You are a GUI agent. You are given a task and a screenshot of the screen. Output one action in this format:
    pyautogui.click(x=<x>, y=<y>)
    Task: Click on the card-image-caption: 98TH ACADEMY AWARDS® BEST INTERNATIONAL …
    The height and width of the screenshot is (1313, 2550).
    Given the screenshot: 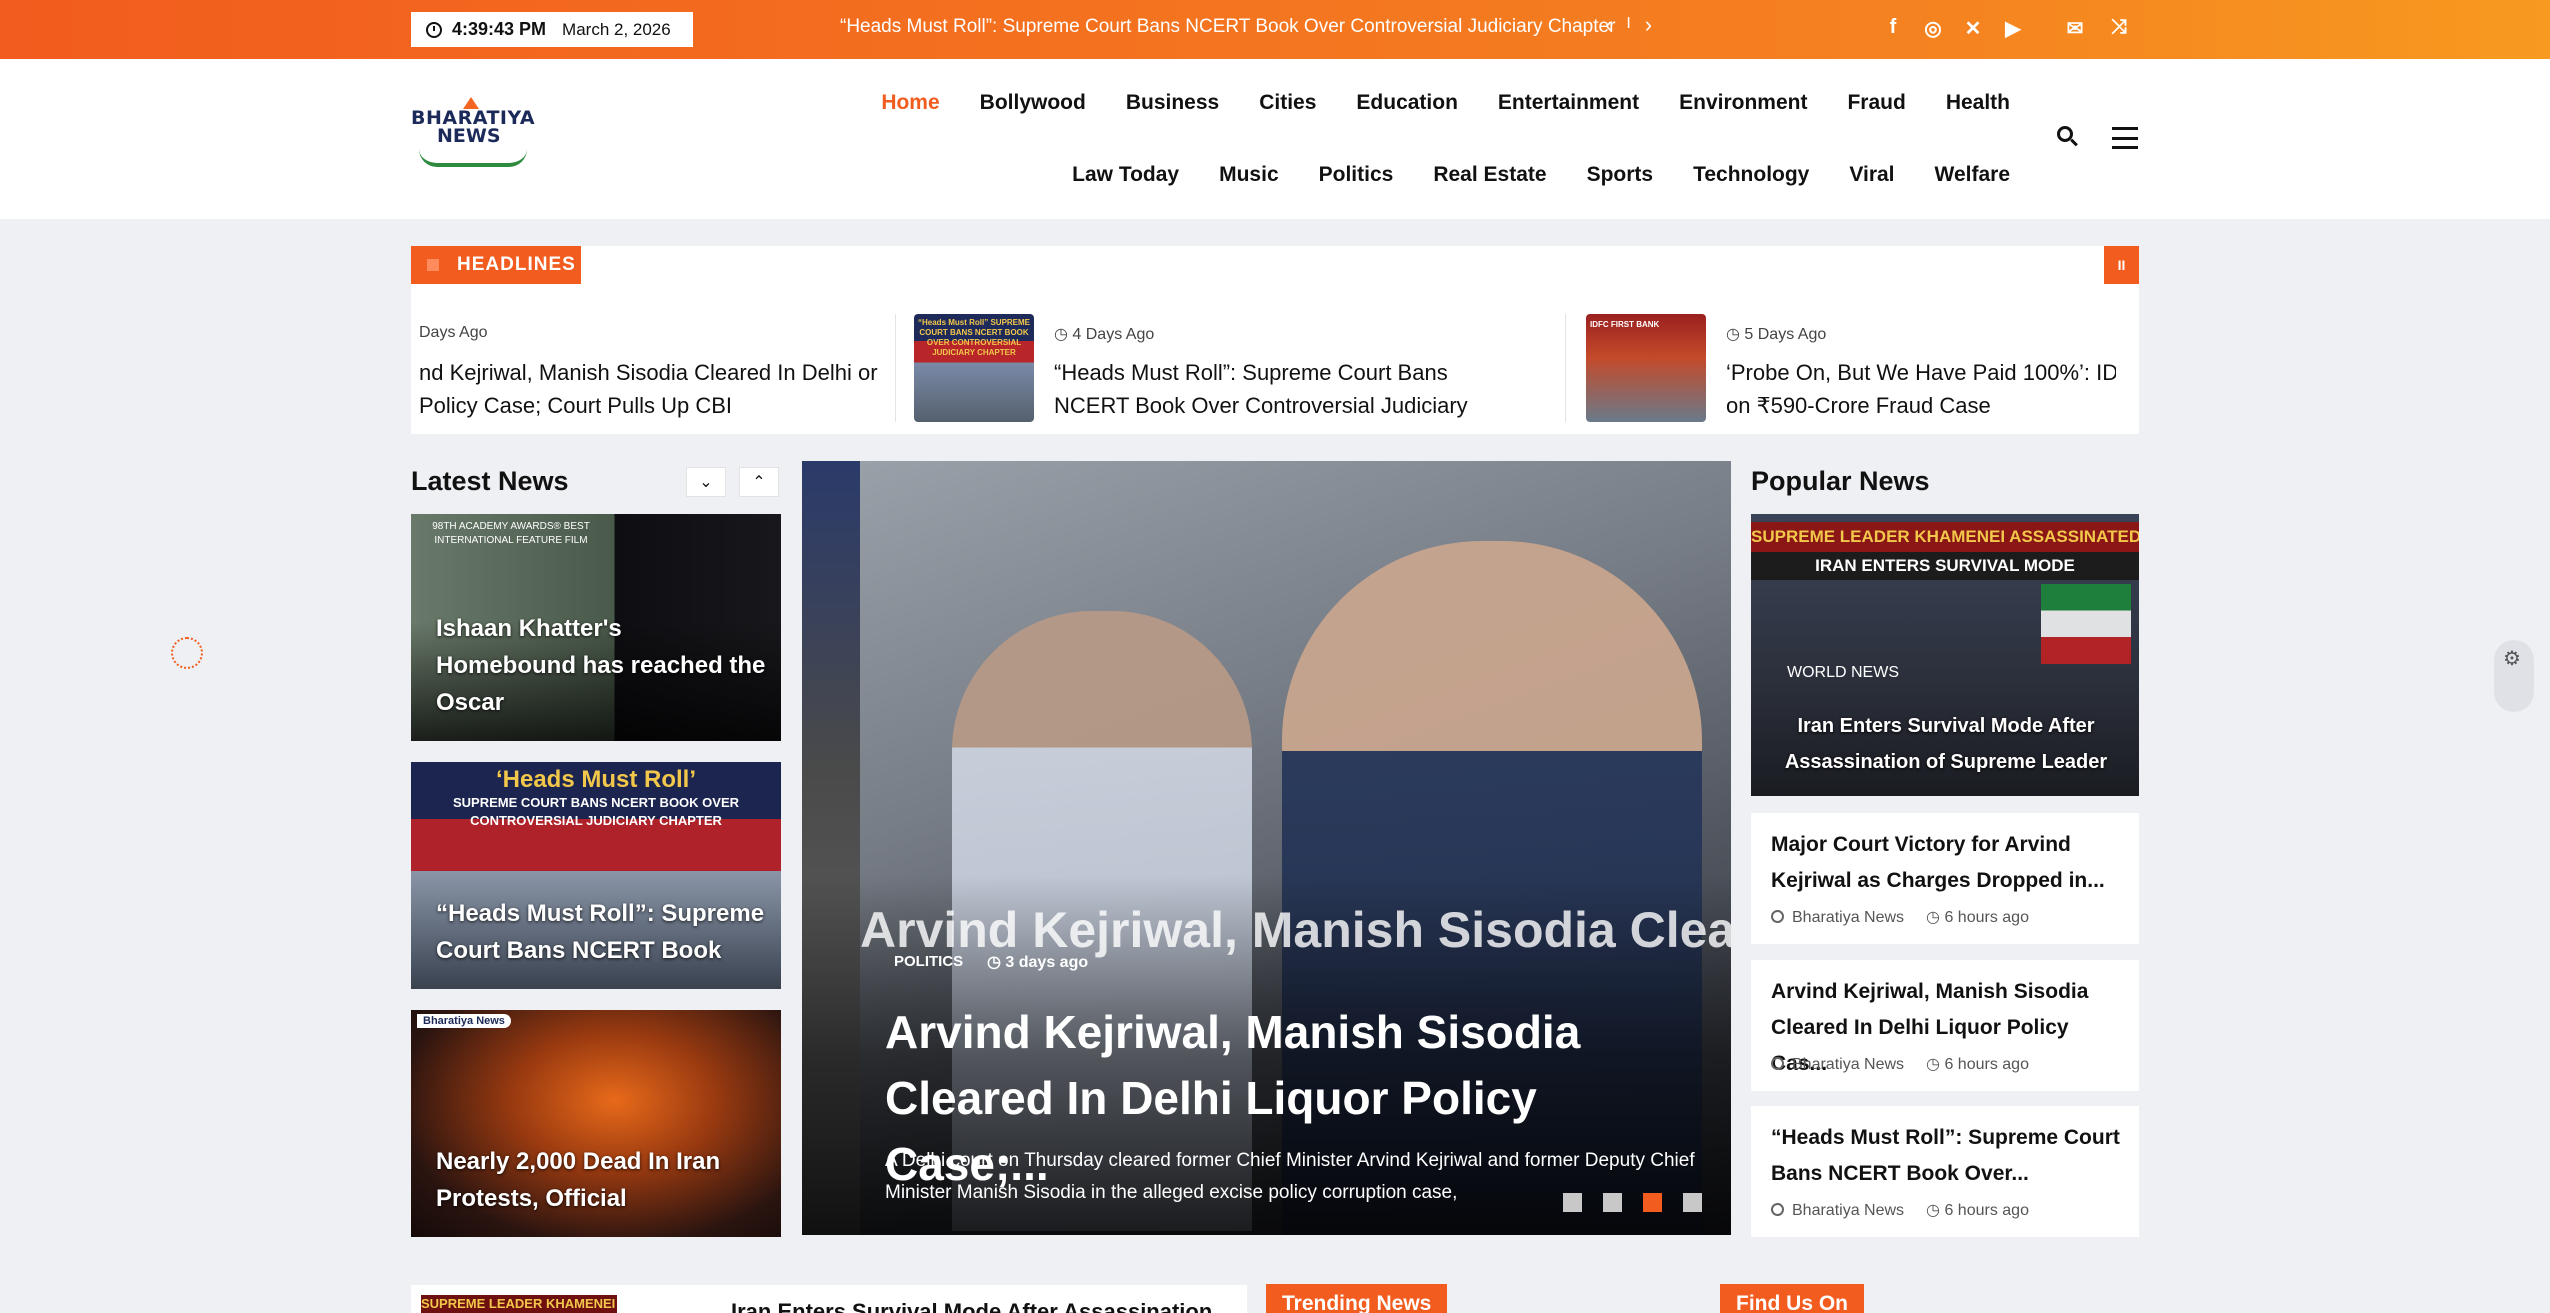 What is the action you would take?
    pyautogui.click(x=511, y=533)
    